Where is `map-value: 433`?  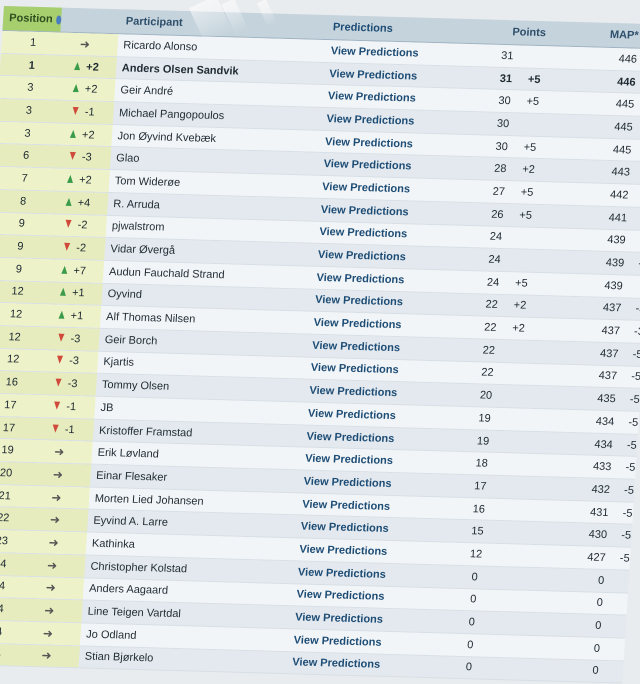 map-value: 433 is located at coordinates (602, 467).